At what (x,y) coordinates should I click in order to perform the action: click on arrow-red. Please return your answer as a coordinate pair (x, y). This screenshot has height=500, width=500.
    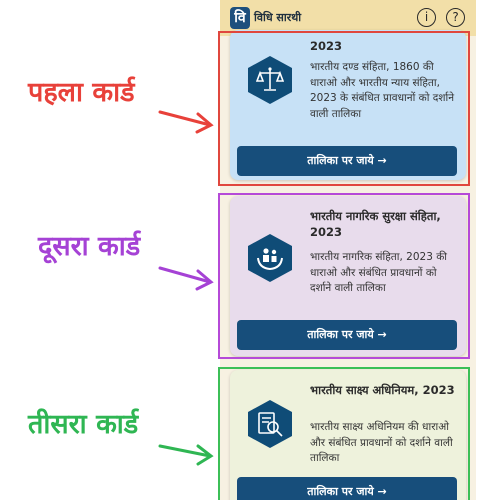
    Looking at the image, I should click on (186, 122).